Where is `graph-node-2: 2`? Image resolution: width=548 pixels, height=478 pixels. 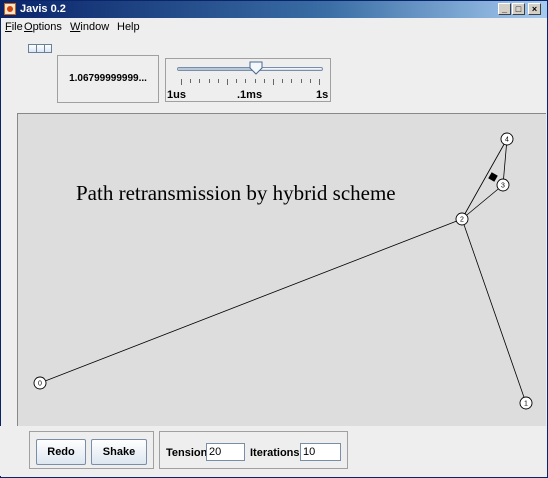
graph-node-2: 2 is located at coordinates (462, 219).